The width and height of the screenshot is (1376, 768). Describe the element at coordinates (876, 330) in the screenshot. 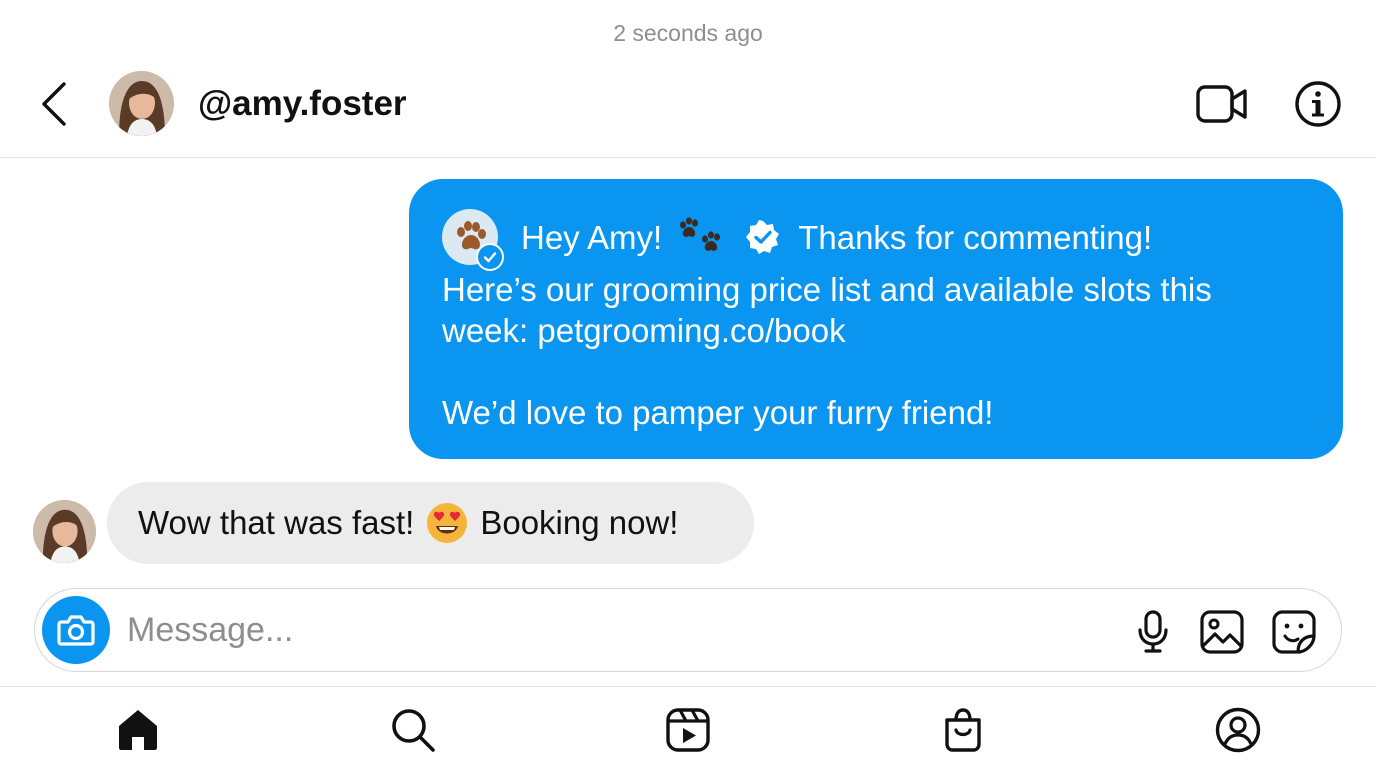

I see `message-link-line: week: petgrooming.co/book` at that location.